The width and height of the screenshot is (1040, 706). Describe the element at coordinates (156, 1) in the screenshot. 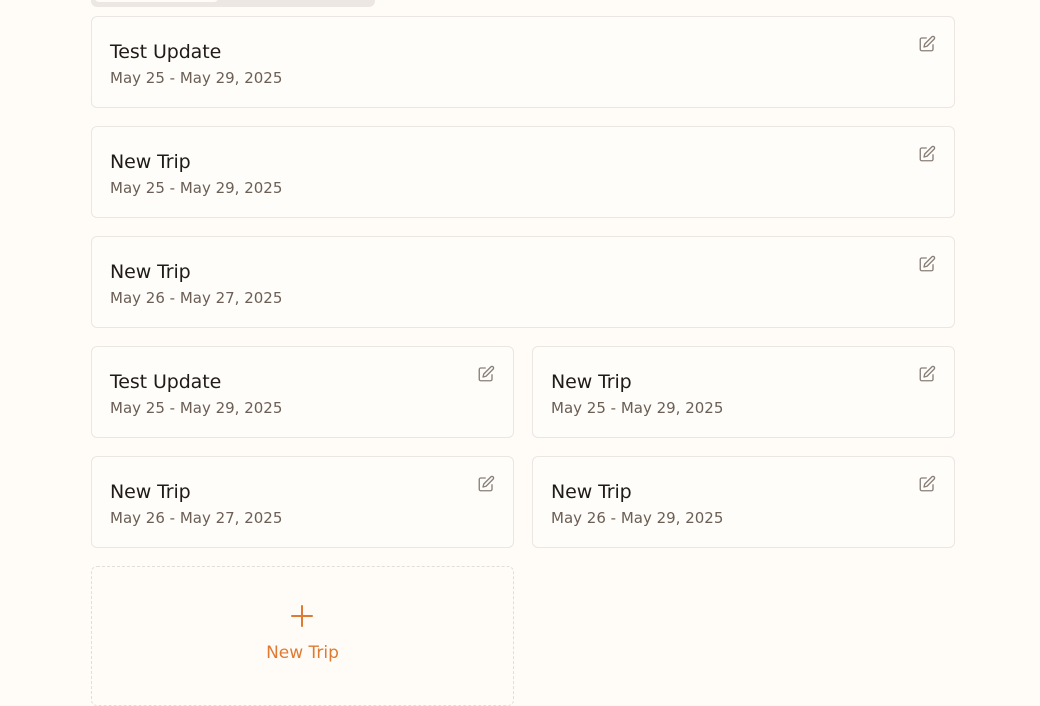

I see `view-toggle-active` at that location.